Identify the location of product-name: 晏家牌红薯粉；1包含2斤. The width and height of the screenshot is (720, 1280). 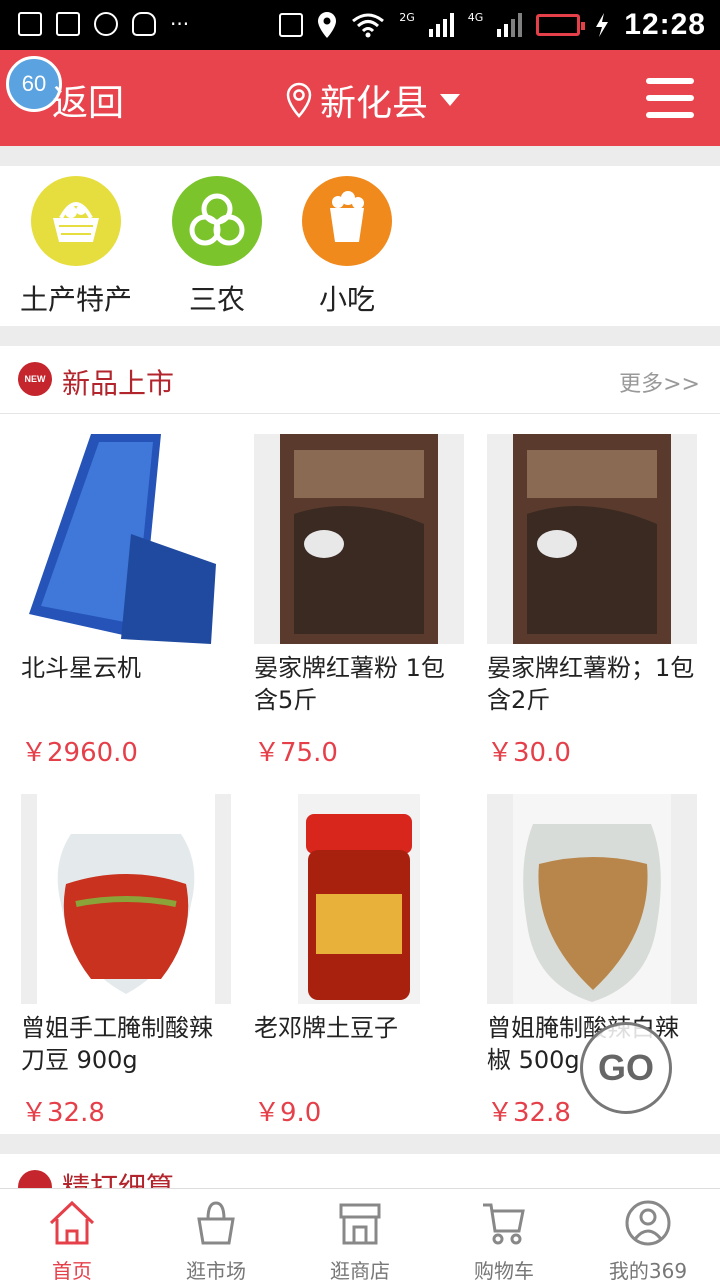
(591, 684).